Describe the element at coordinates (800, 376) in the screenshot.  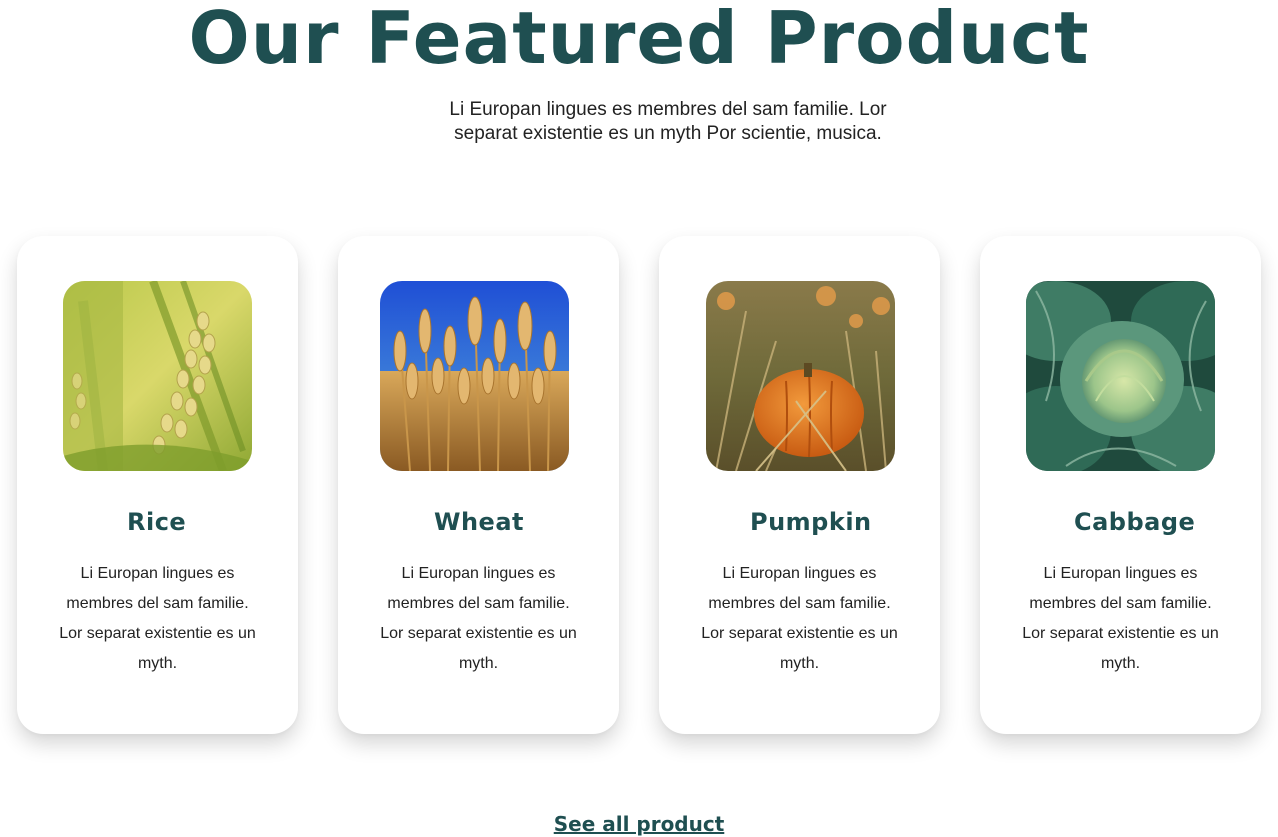
I see `pumpkin-image` at that location.